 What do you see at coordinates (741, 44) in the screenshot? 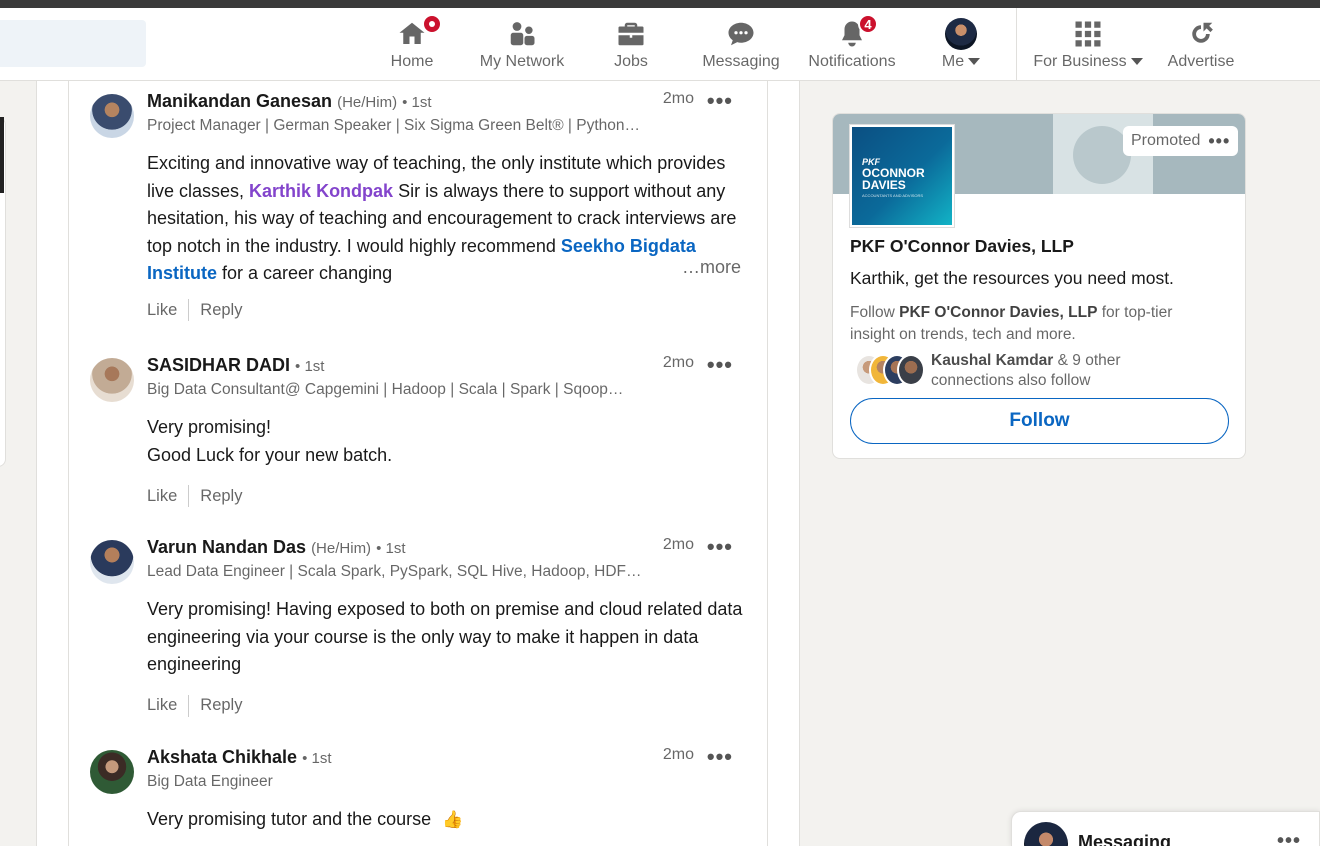
I see `nav-messaging: Messaging` at bounding box center [741, 44].